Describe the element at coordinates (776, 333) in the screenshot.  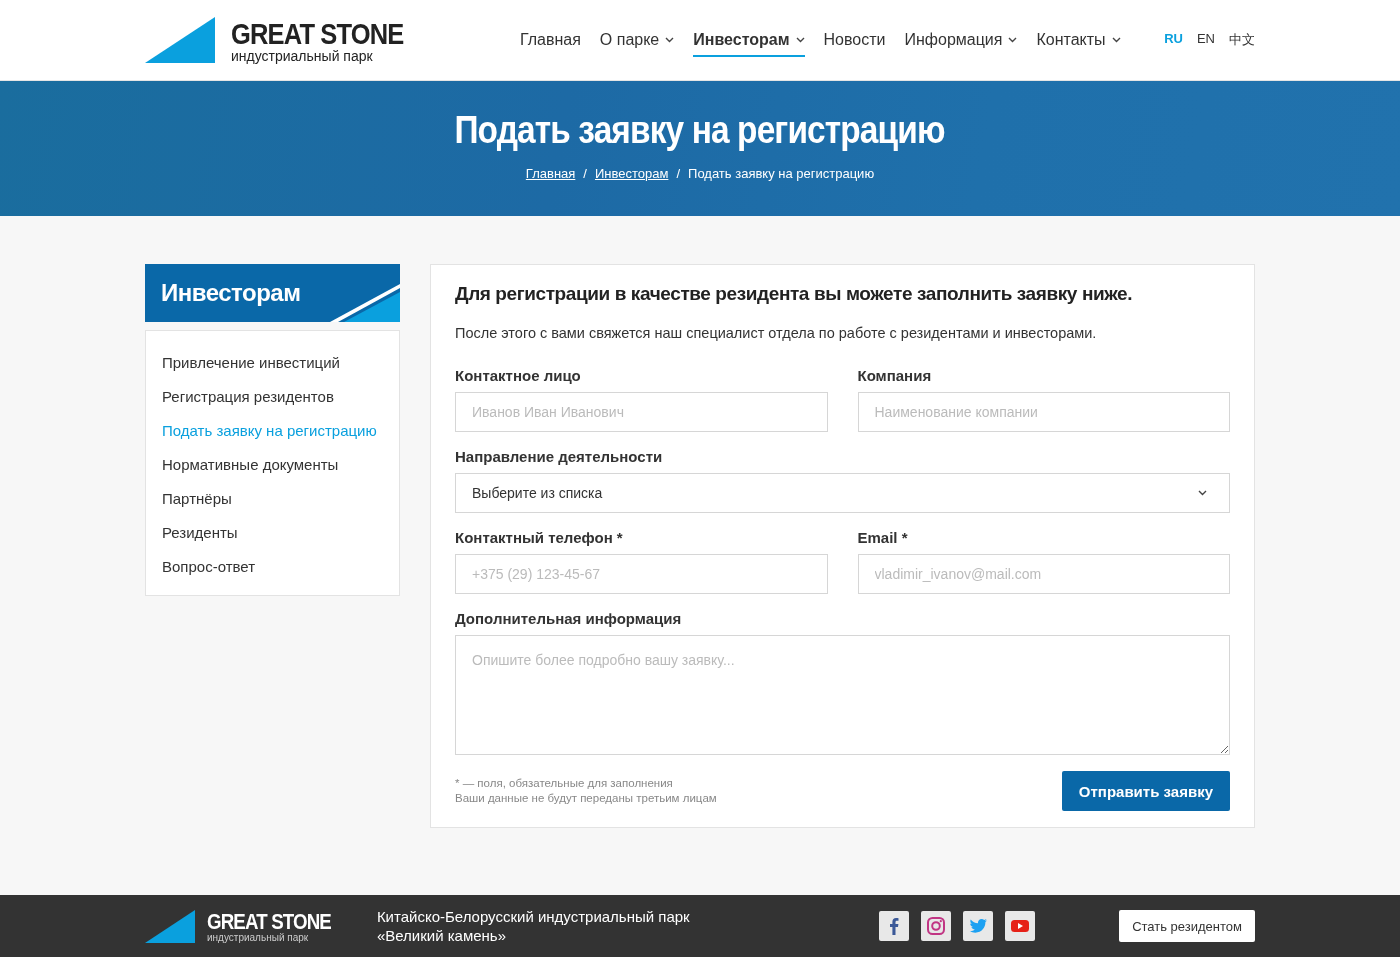
I see `form-intro: После этого с вами свяжется наш специалист отдела по работе с резидентами и инвесторами.` at that location.